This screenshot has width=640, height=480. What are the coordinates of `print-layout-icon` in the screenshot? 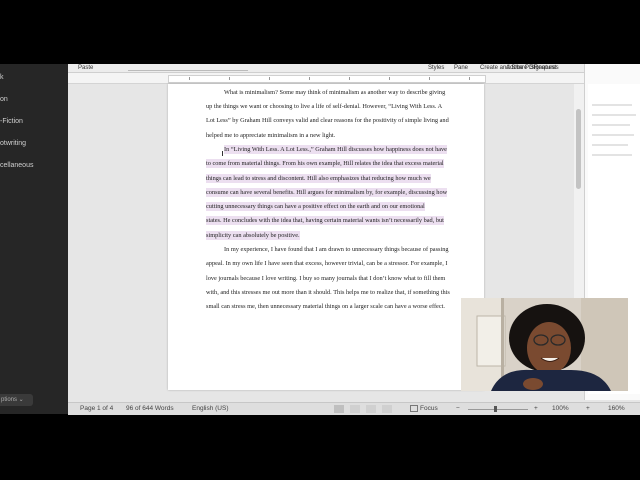 It's located at (339, 409).